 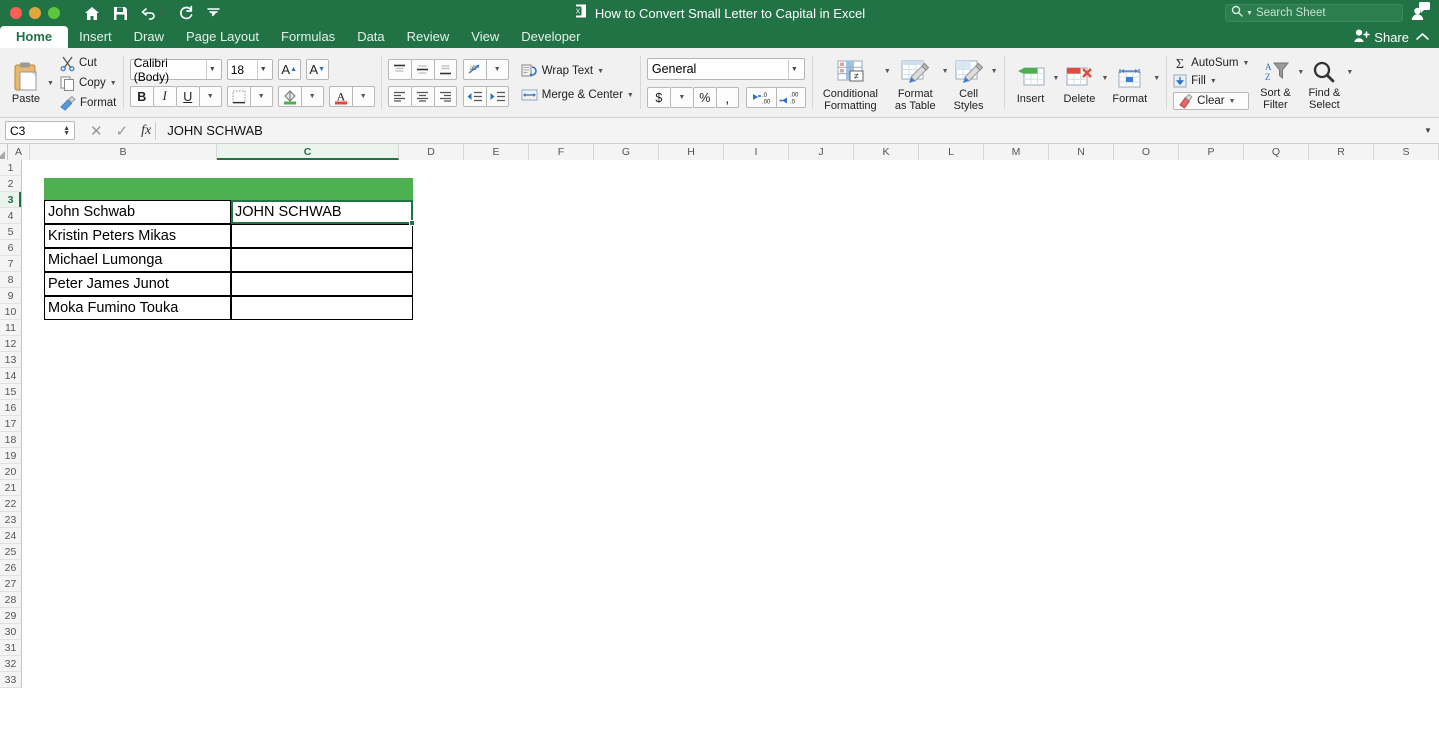 I want to click on decrease-font-size-button: A ▼, so click(x=317, y=69).